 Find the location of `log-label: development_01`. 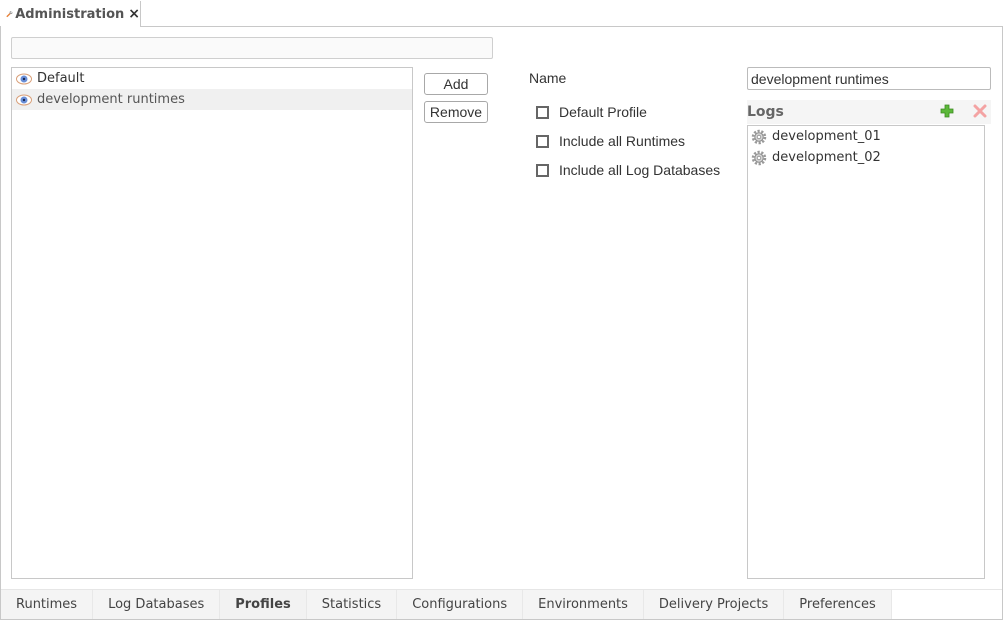

log-label: development_01 is located at coordinates (826, 136).